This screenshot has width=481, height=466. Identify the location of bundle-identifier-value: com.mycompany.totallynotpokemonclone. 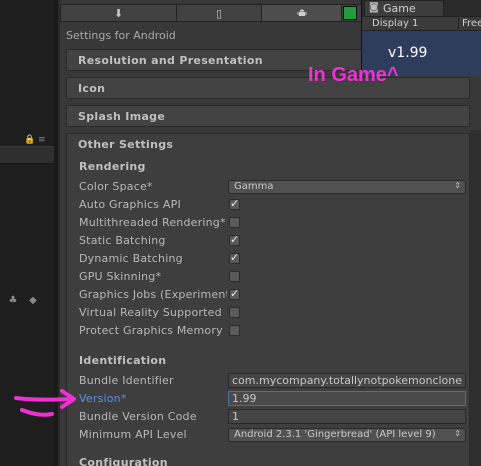
(347, 380).